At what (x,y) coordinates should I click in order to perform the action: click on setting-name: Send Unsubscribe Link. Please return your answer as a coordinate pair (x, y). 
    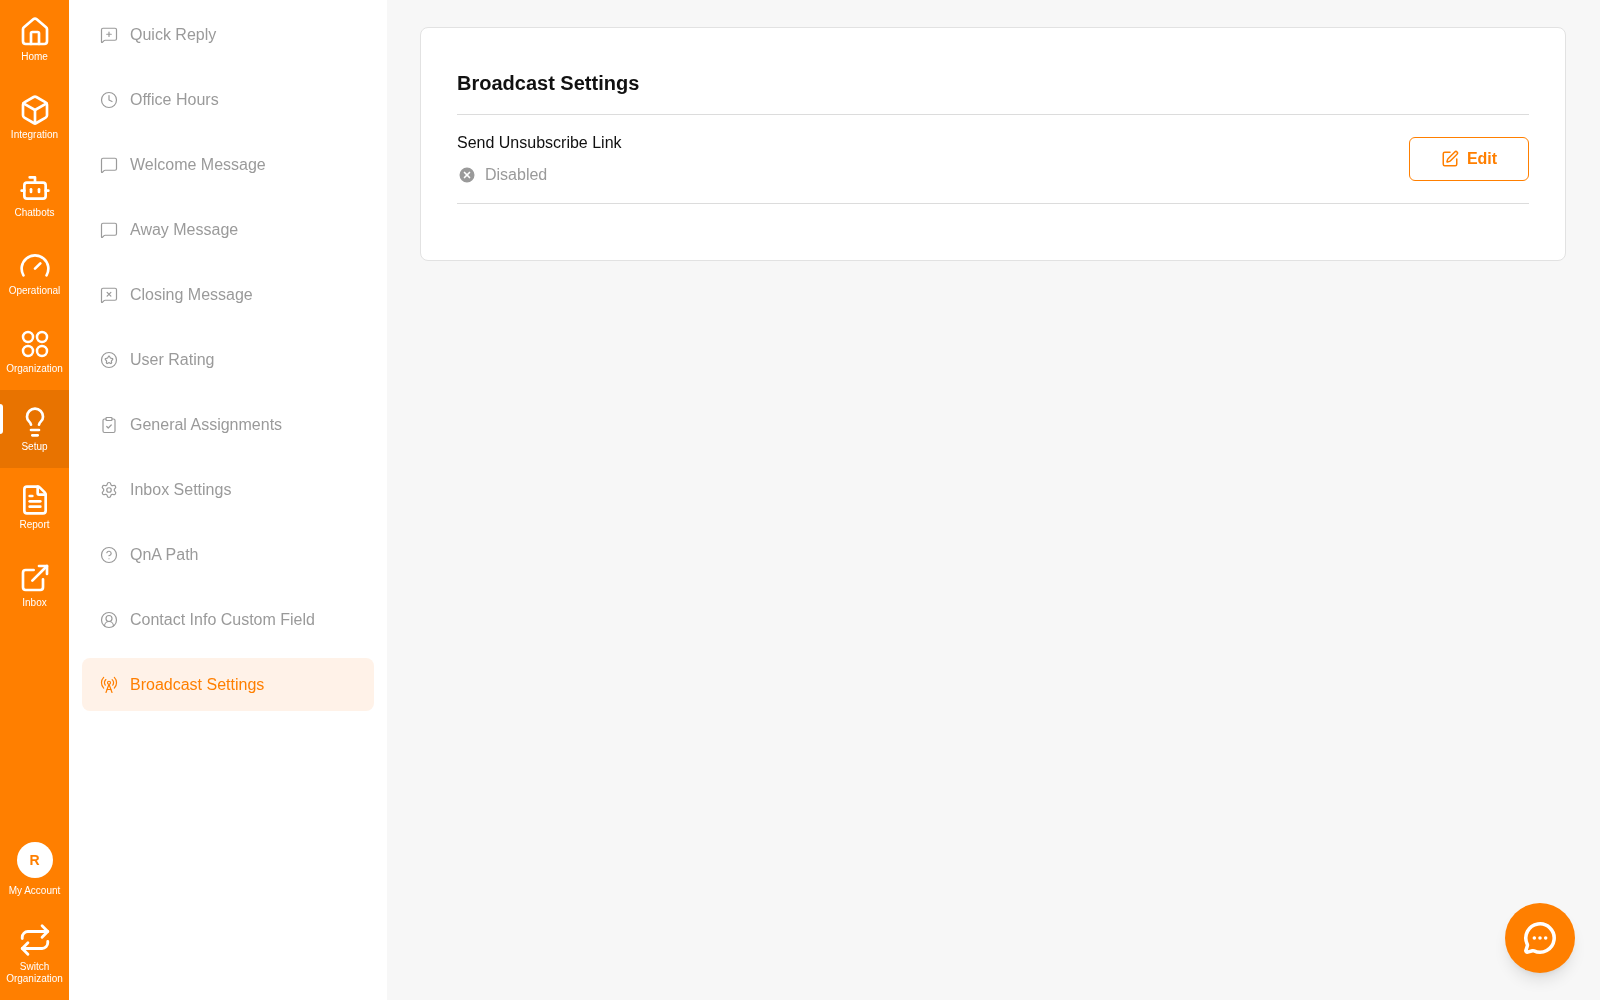
    Looking at the image, I should click on (539, 143).